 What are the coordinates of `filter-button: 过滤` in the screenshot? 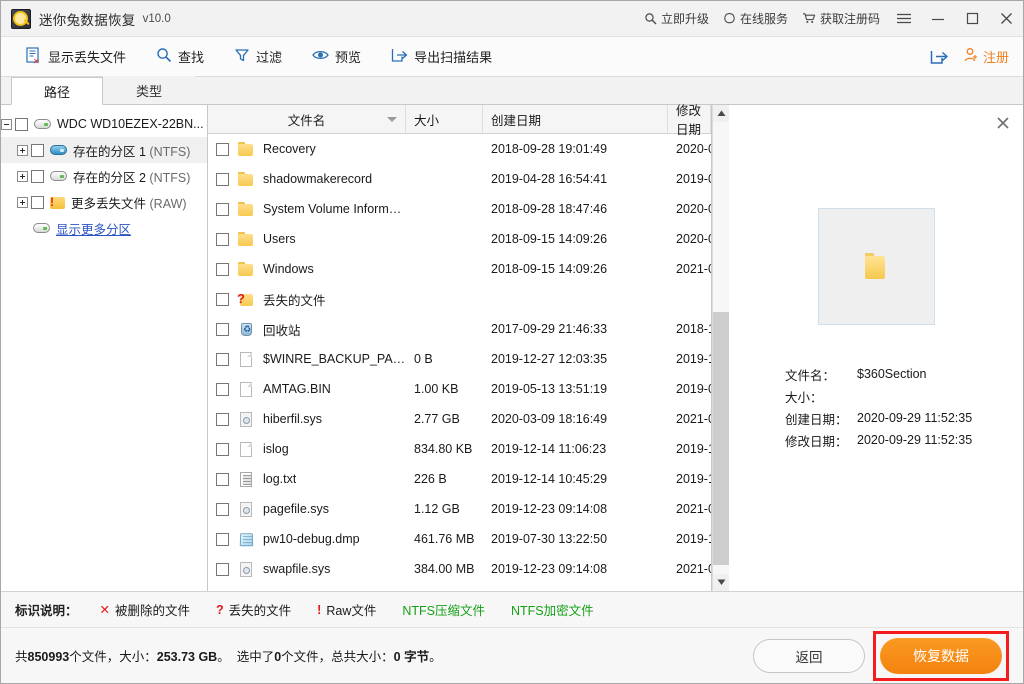 It's located at (258, 56).